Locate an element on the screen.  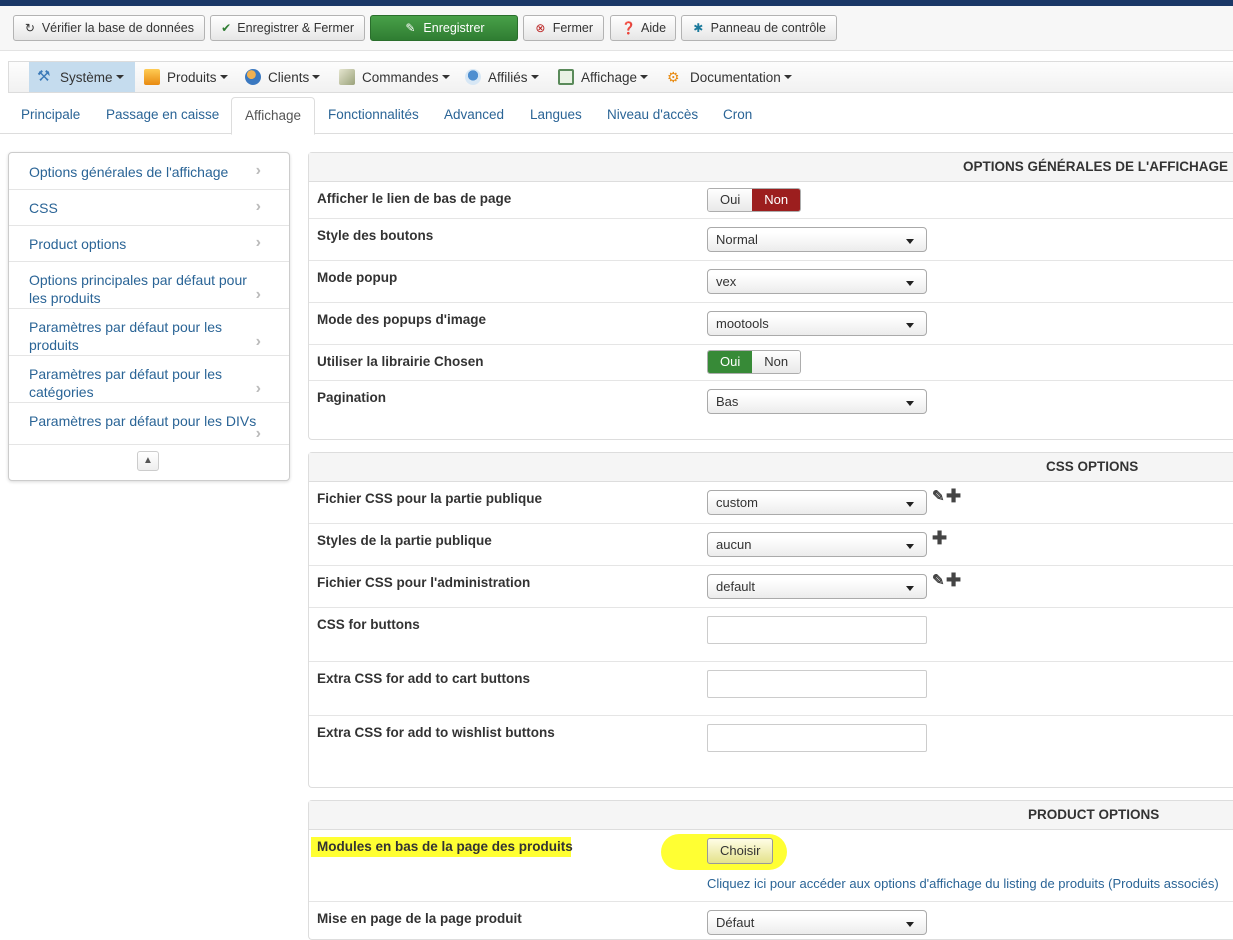
menu-orders-label: Commandes is located at coordinates (400, 77).